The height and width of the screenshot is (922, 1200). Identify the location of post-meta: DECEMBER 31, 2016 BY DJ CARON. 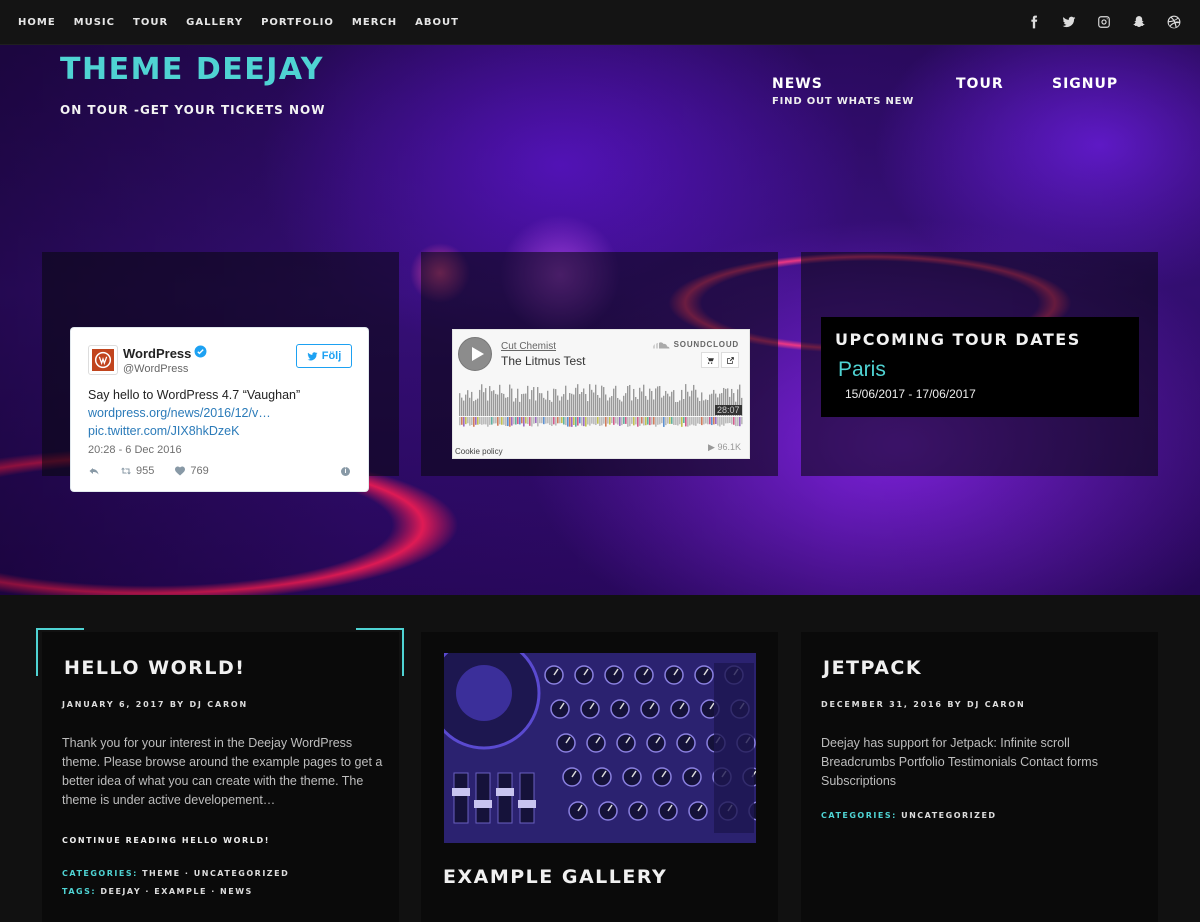
(923, 704).